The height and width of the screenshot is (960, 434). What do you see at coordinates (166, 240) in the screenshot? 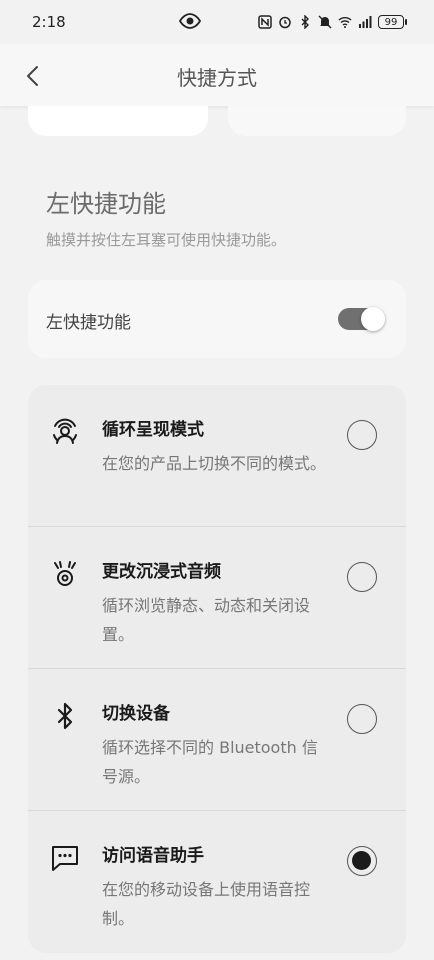
I see `section-description: 触摸并按住左耳塞可使用快捷功能。` at bounding box center [166, 240].